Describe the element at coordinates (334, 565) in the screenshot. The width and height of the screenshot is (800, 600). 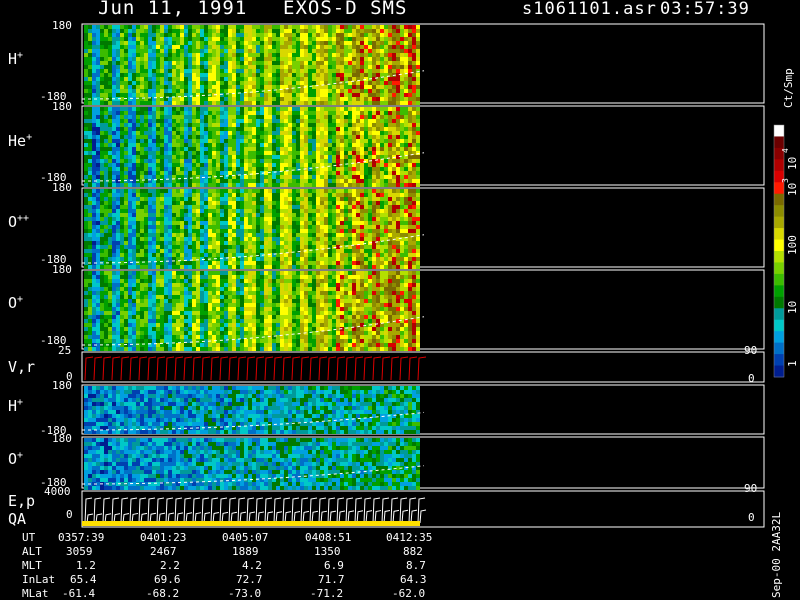
I see `mlt-4: 6.9` at that location.